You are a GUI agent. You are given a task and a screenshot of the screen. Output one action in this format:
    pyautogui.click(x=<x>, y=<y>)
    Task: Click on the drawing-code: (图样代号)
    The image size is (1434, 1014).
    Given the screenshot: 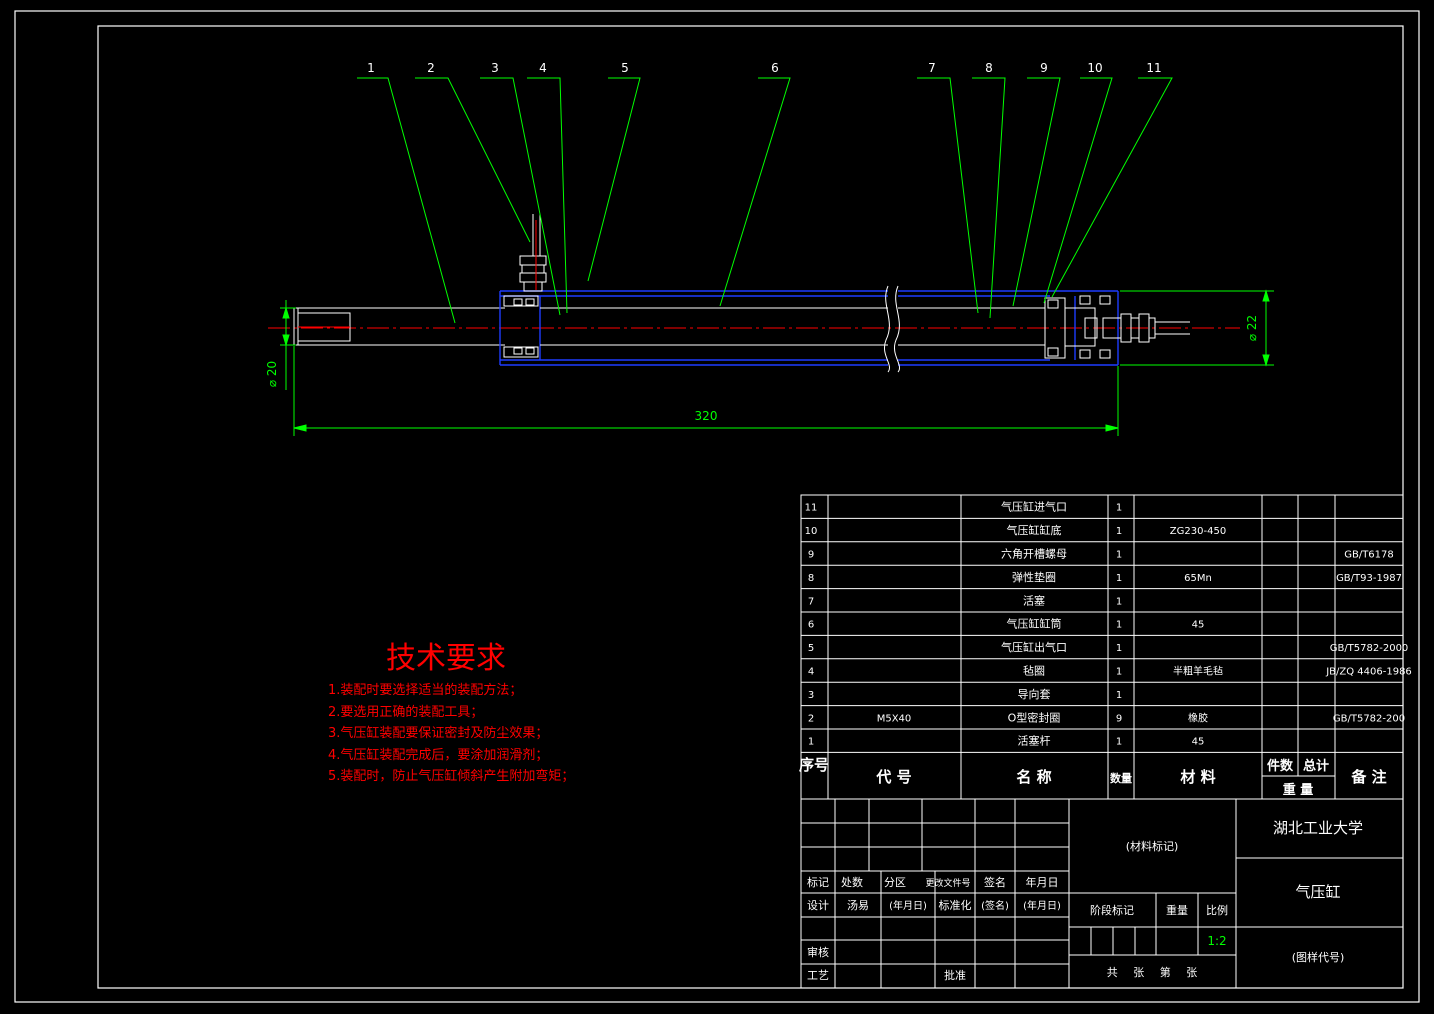 What is the action you would take?
    pyautogui.click(x=1318, y=957)
    